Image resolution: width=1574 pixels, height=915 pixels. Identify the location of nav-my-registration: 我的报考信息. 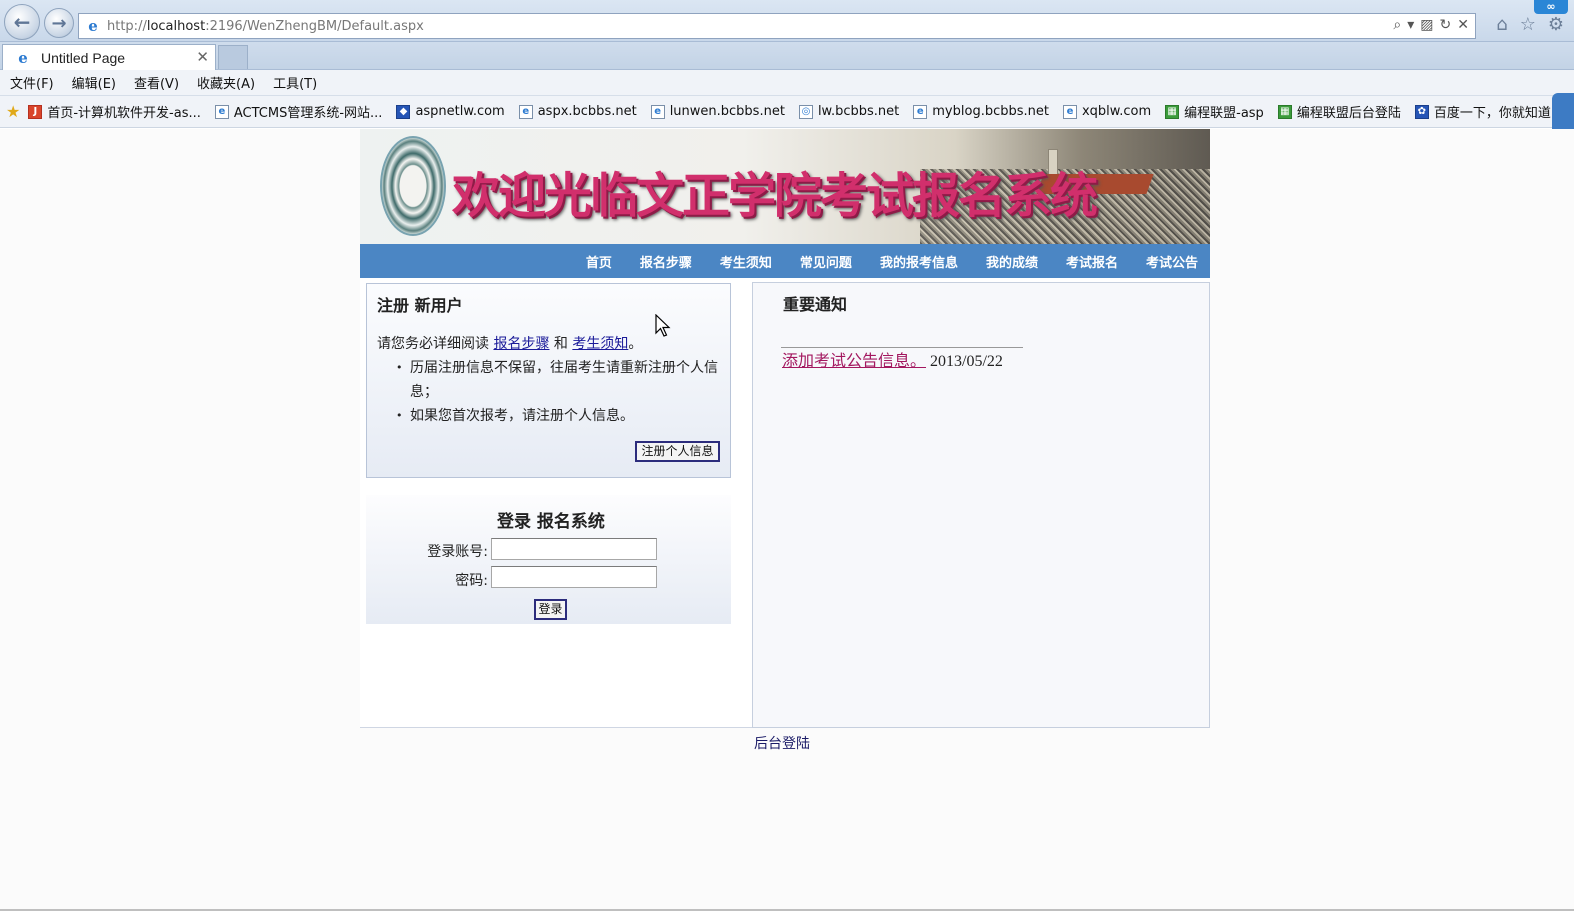
(919, 261).